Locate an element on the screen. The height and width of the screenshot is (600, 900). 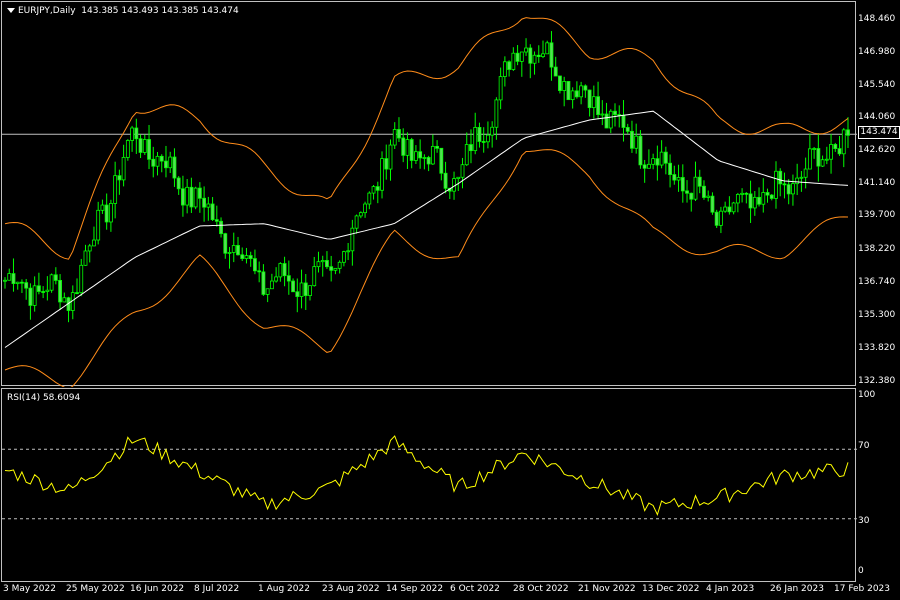
chart-menu-icon is located at coordinates (11, 10).